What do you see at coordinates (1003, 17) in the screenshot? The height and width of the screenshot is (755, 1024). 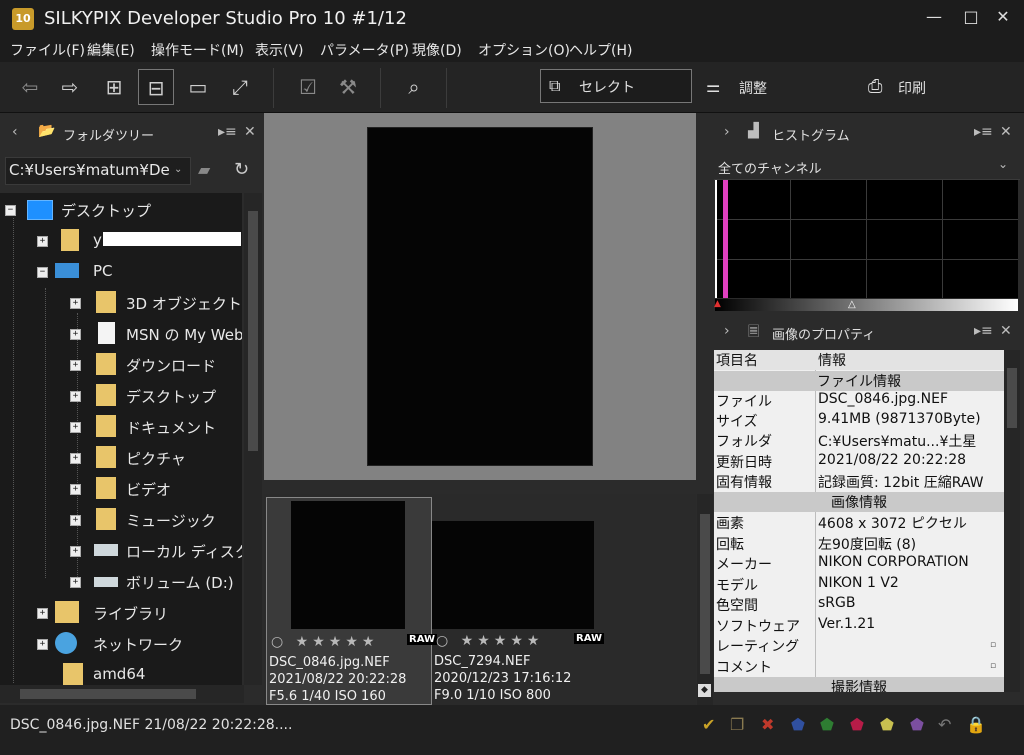 I see `close-button: ✕` at bounding box center [1003, 17].